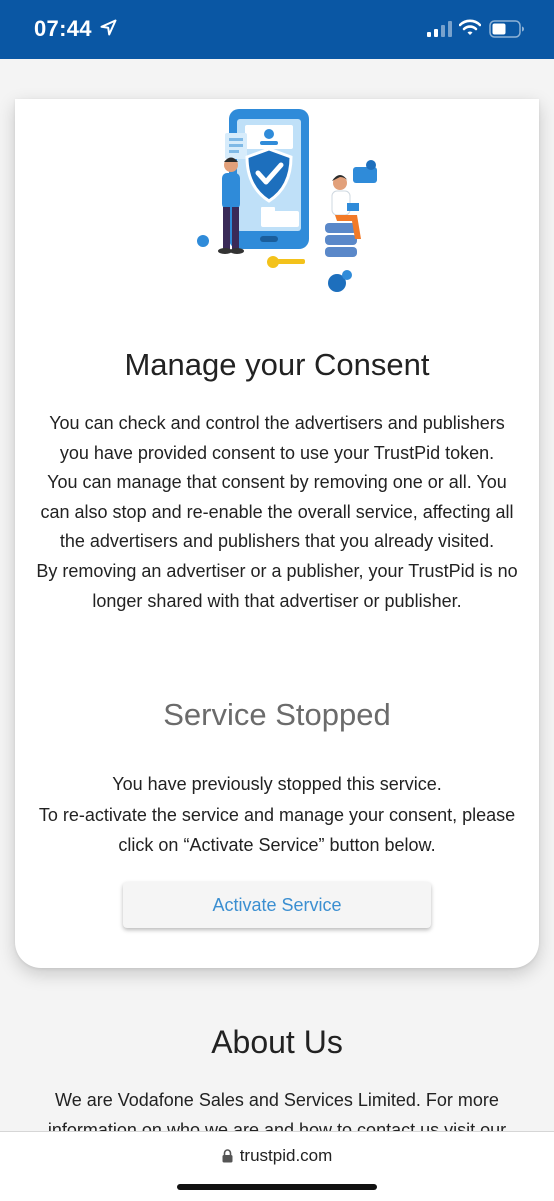 The width and height of the screenshot is (554, 1201). I want to click on battery-icon, so click(506, 29).